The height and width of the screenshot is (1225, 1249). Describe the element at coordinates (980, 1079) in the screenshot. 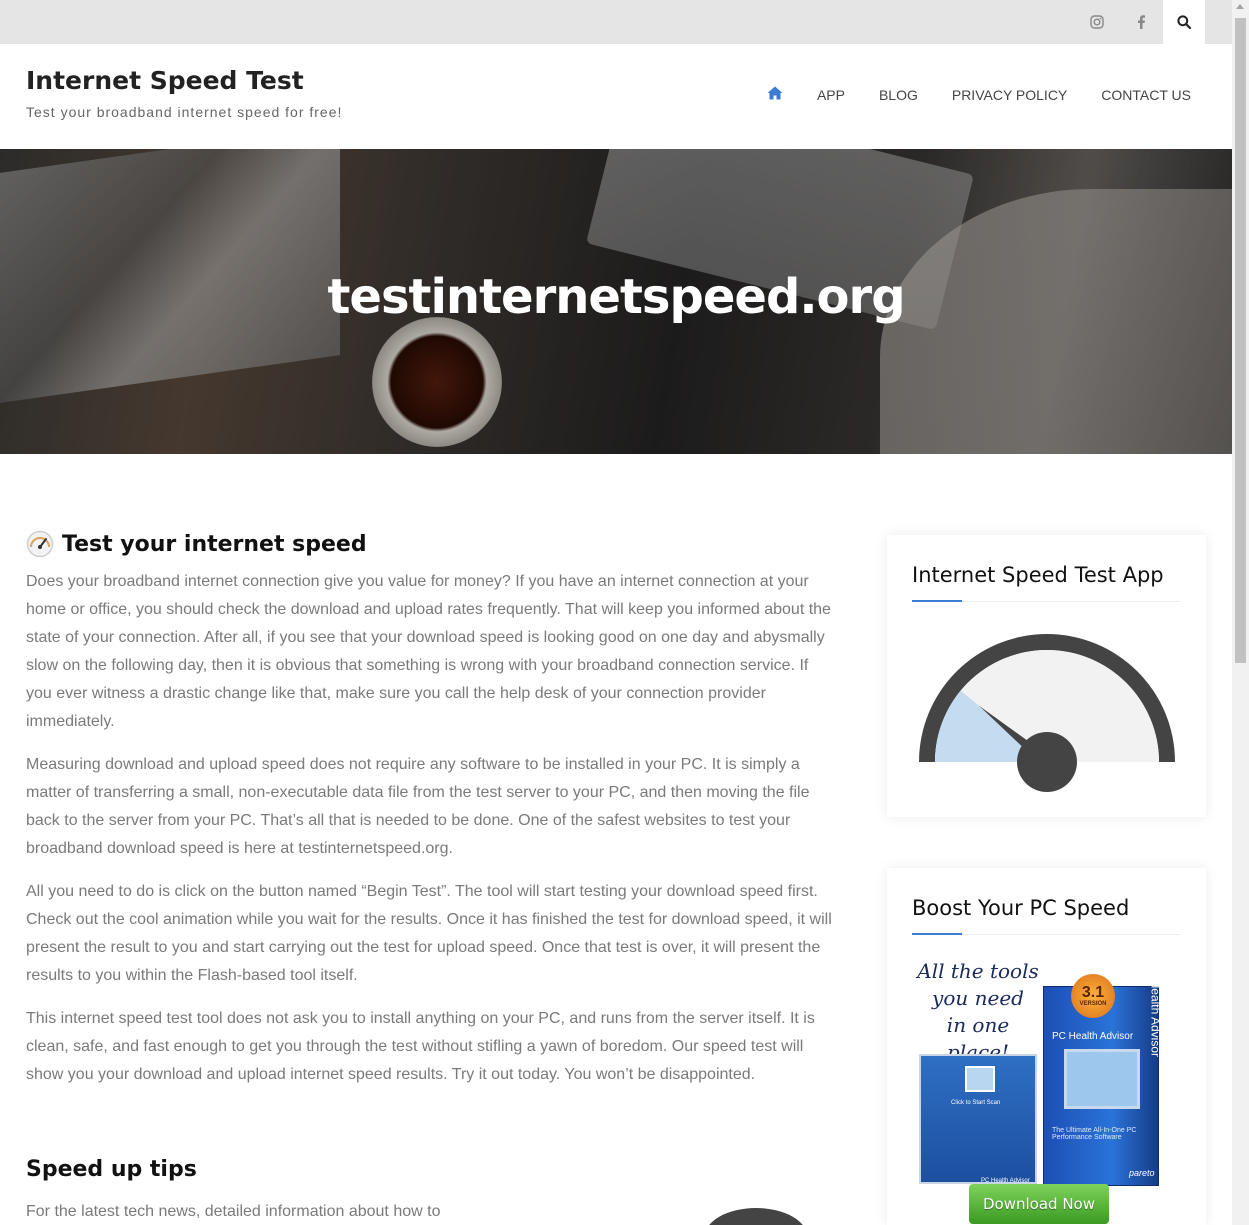

I see `app-monitor-icon` at that location.